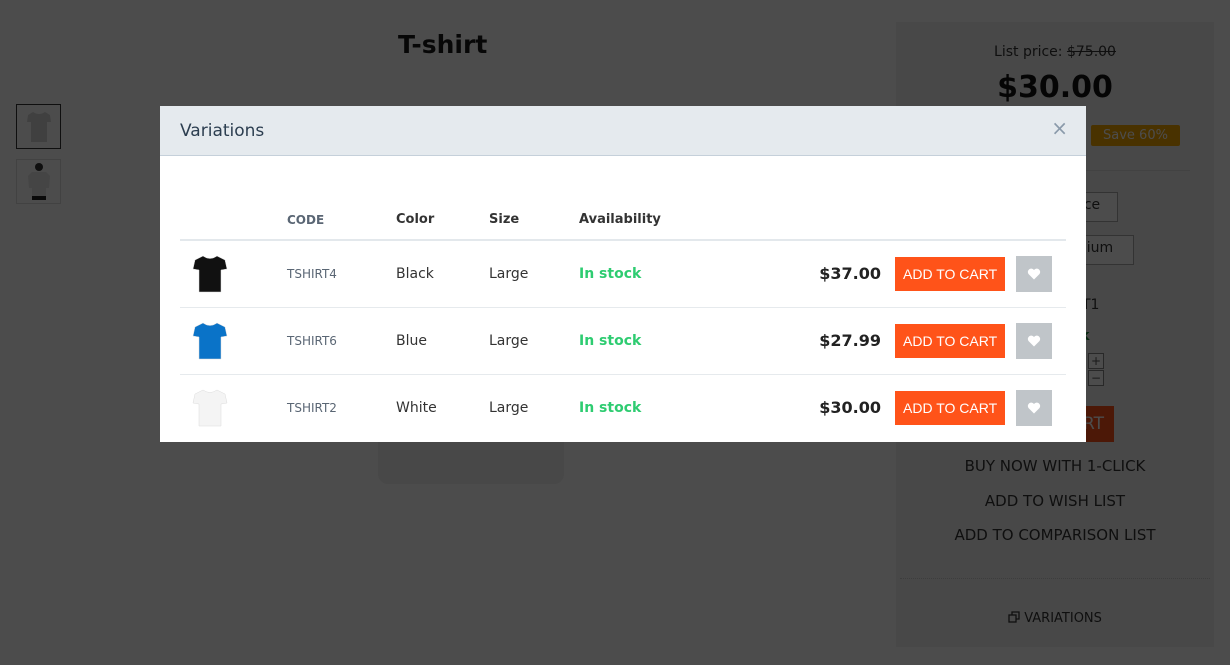 This screenshot has height=665, width=1230. I want to click on column-header-image, so click(233, 220).